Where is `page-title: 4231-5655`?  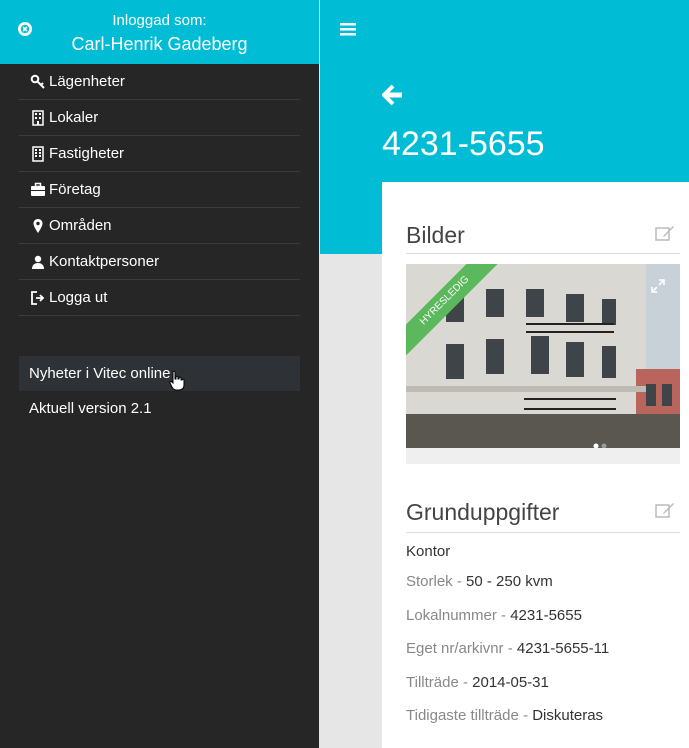
page-title: 4231-5655 is located at coordinates (463, 144).